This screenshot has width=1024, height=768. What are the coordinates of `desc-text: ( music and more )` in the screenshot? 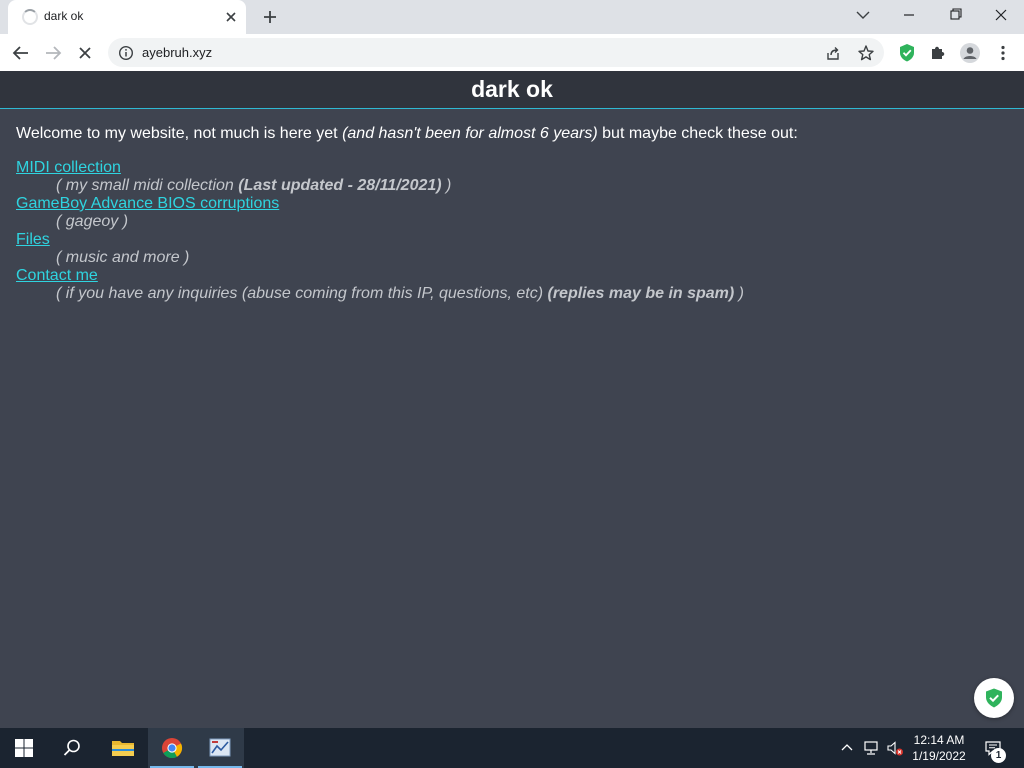 It's located at (123, 257).